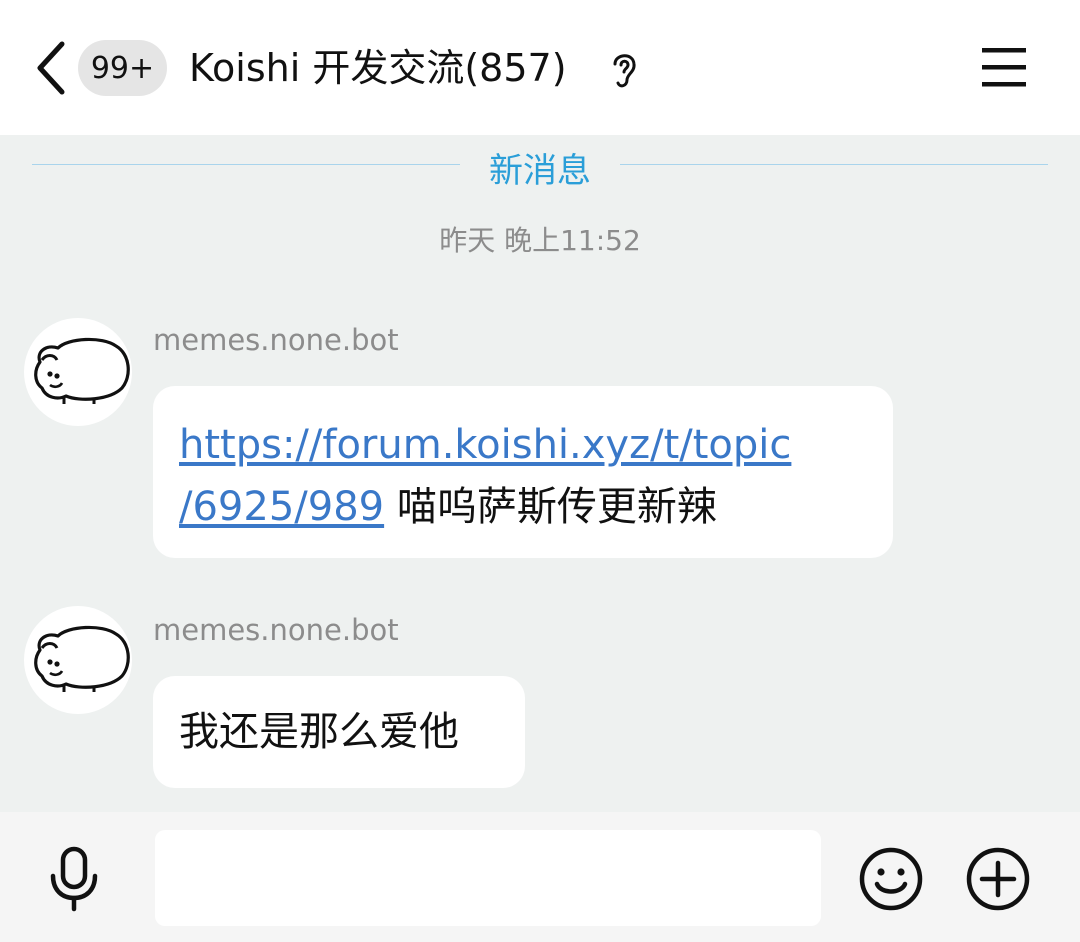  Describe the element at coordinates (246, 164) in the screenshot. I see `divider-line-left` at that location.